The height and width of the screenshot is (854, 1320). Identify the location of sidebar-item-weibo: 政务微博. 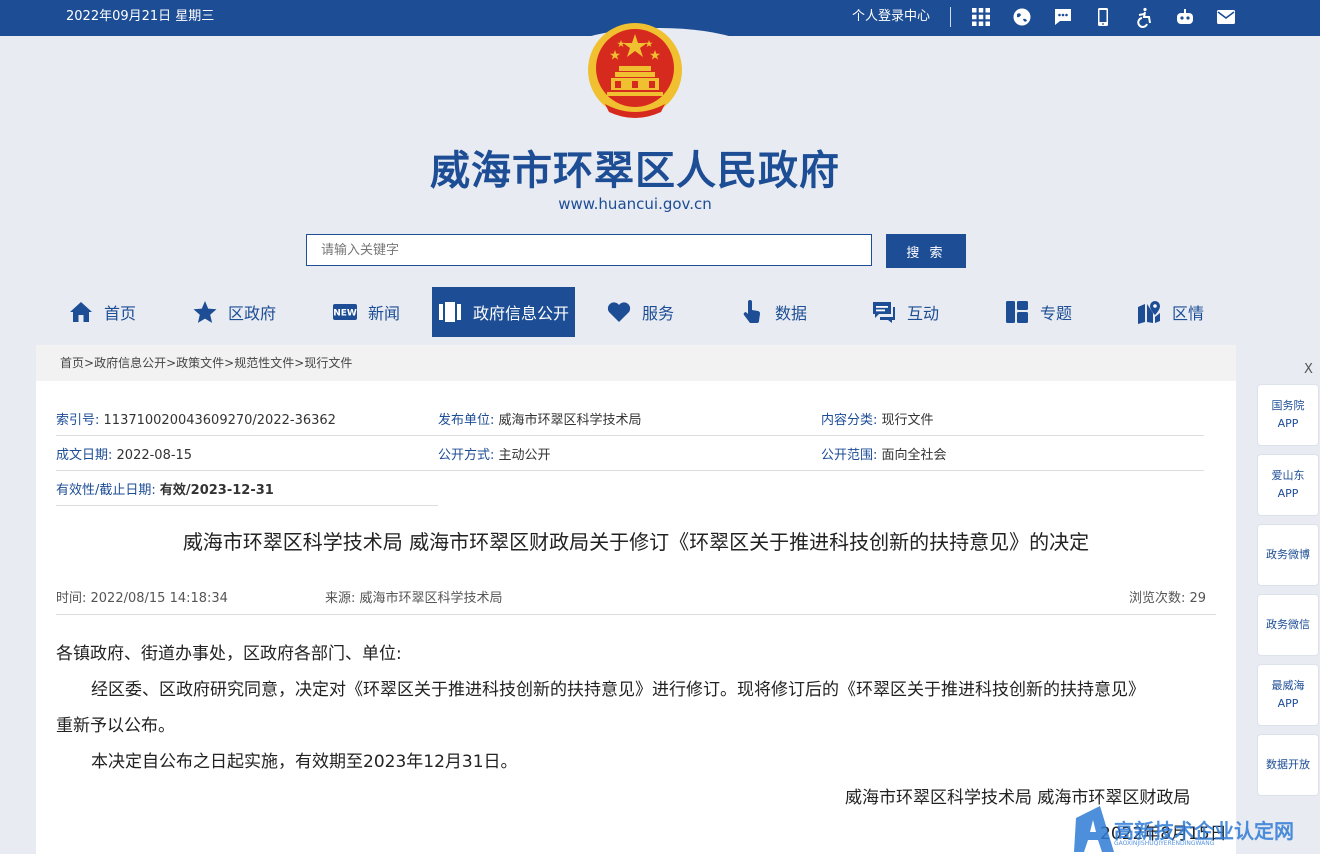
(1288, 555).